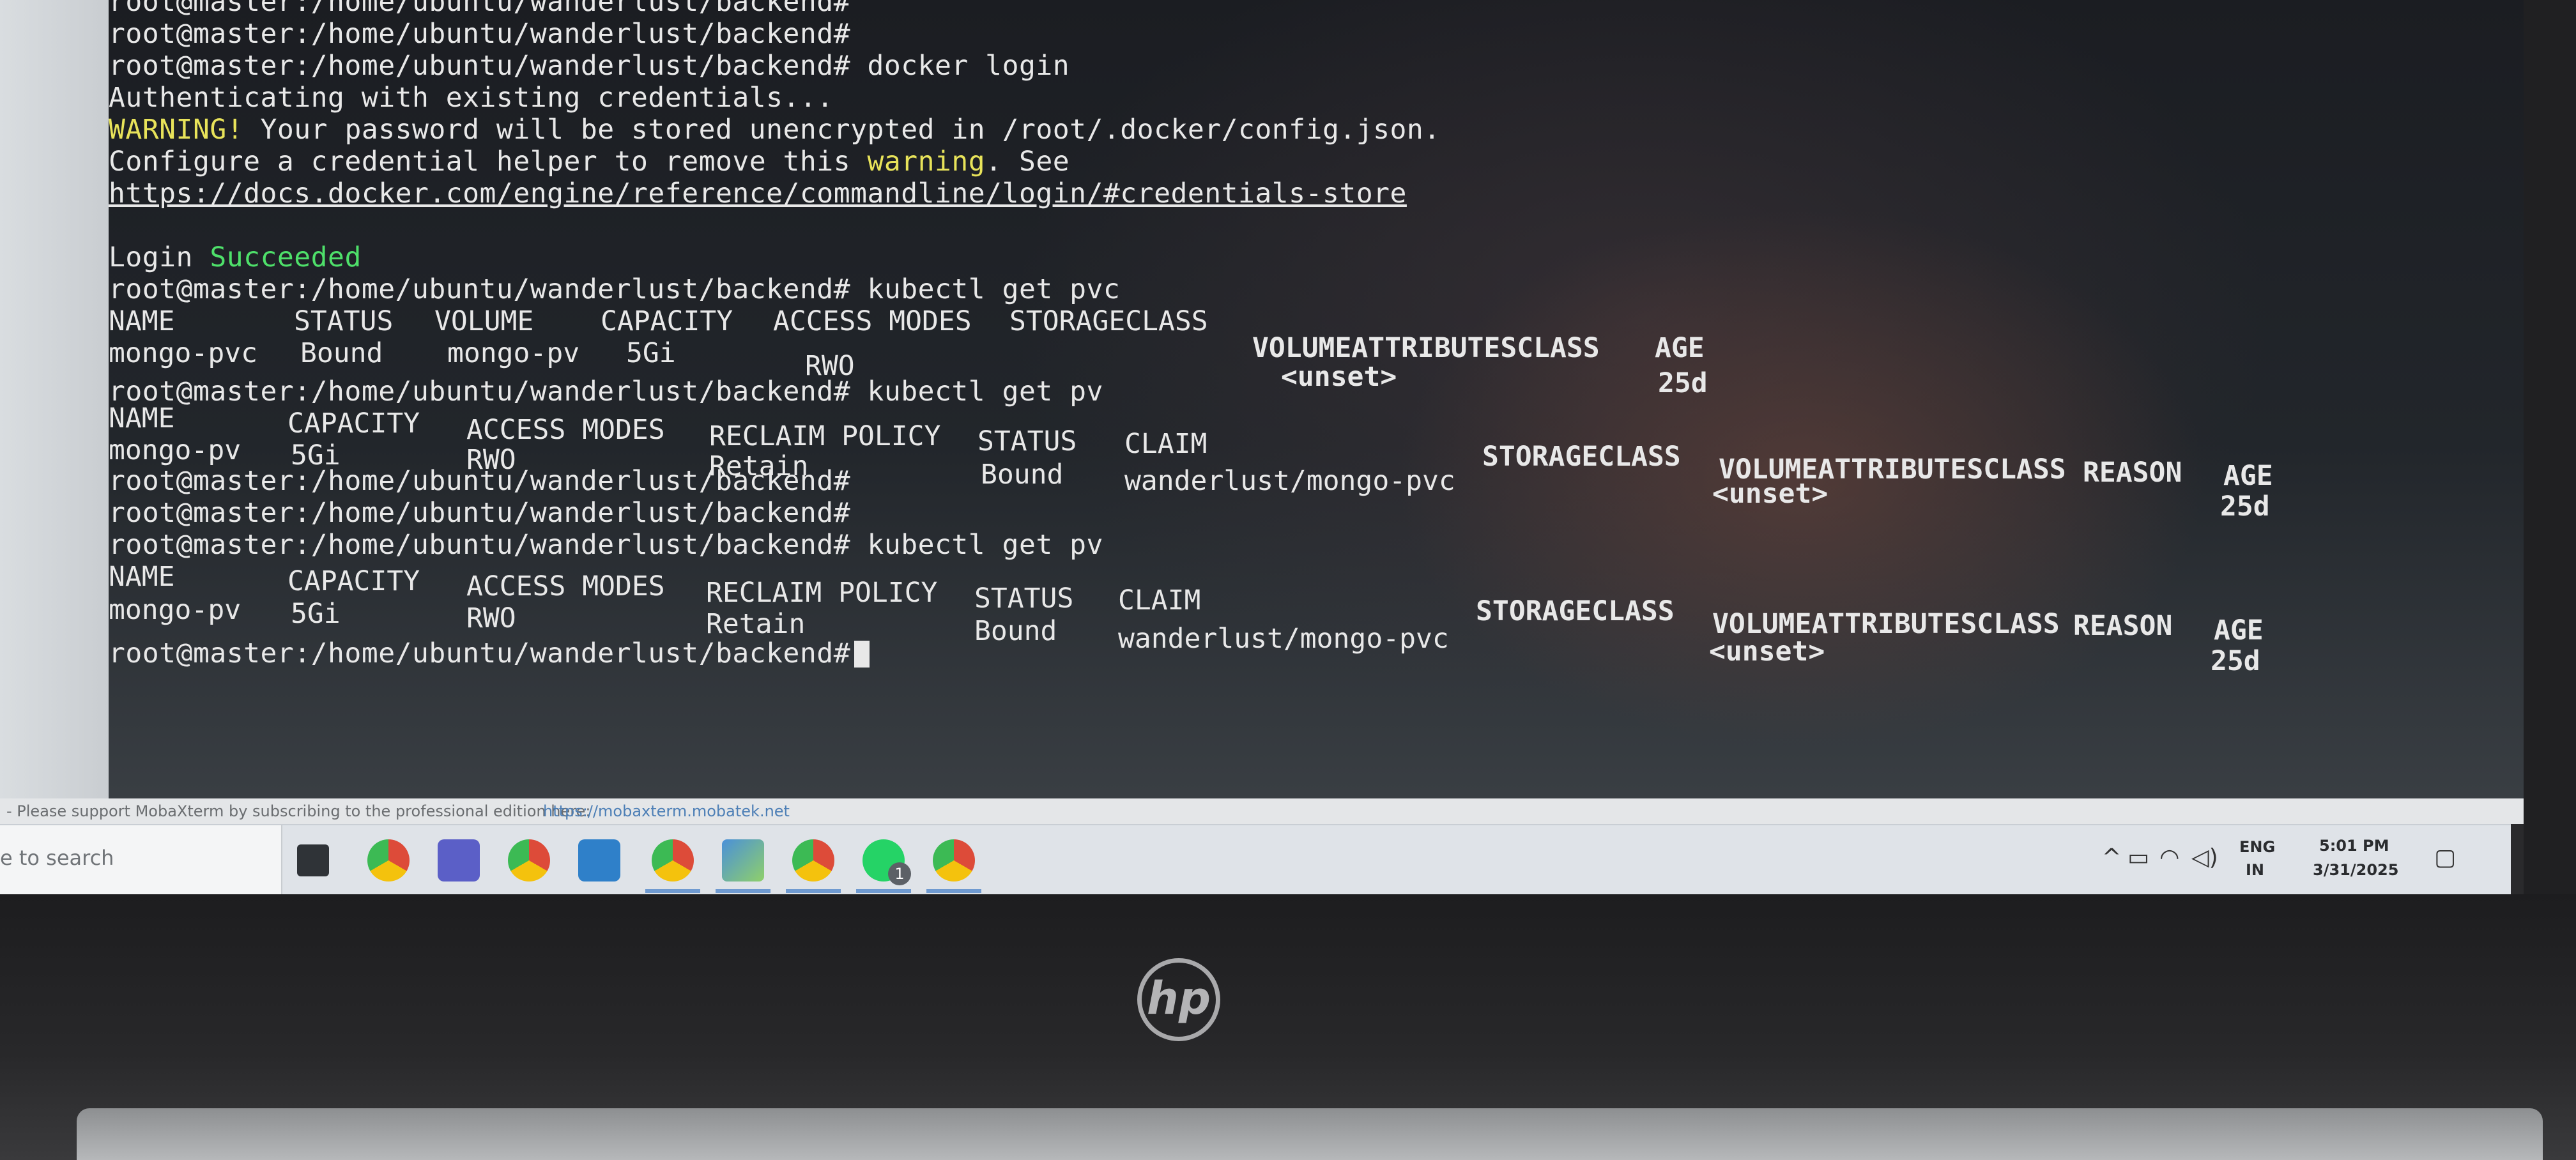  Describe the element at coordinates (2355, 870) in the screenshot. I see `clock-date: 3/31/2025` at that location.